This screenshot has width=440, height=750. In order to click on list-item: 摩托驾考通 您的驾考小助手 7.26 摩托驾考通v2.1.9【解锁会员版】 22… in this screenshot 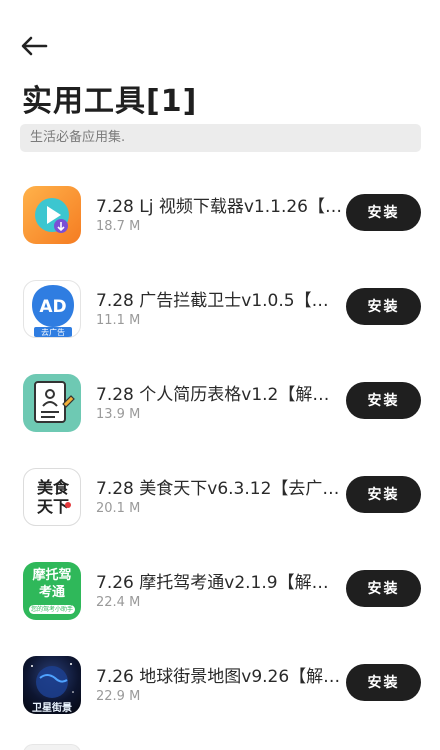, I will do `click(220, 591)`.